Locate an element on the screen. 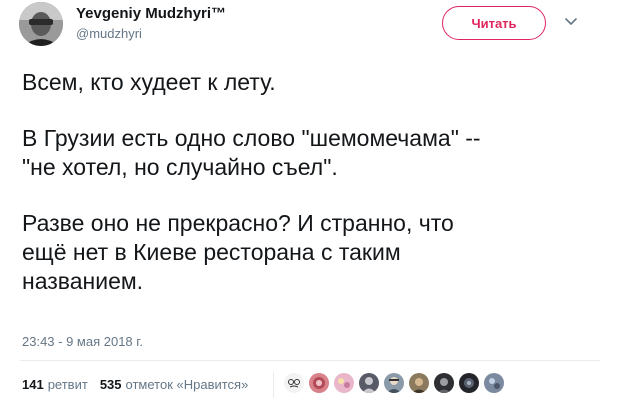  author-handle: @mudzhyri is located at coordinates (109, 33).